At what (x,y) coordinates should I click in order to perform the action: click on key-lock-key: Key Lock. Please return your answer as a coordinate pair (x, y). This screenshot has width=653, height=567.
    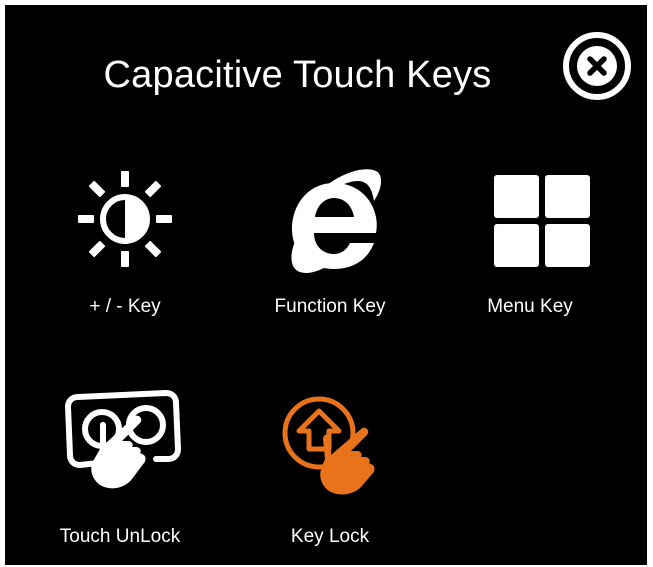
    Looking at the image, I should click on (330, 470).